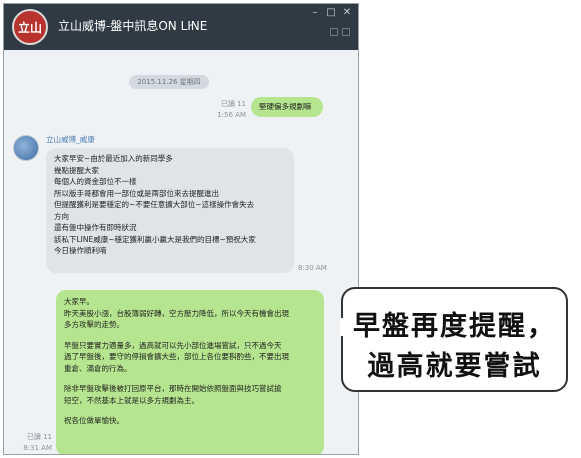 Image resolution: width=581 pixels, height=458 pixels. I want to click on message-line: 堅硬偏多規劃嘛, so click(285, 106).